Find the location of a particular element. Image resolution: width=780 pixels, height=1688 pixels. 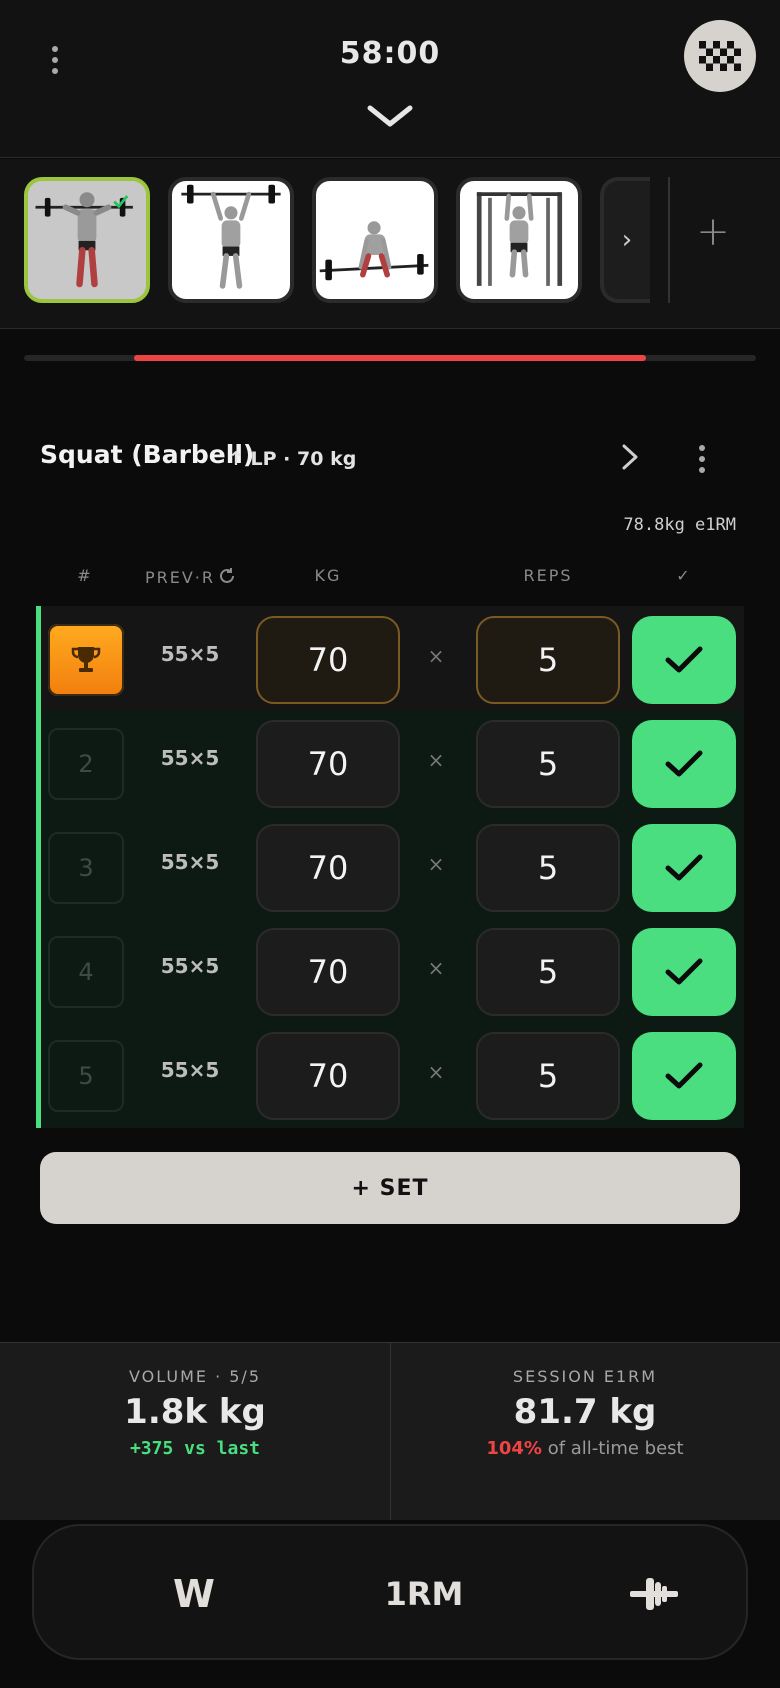

col-header-prev: PREV·R is located at coordinates (191, 576).